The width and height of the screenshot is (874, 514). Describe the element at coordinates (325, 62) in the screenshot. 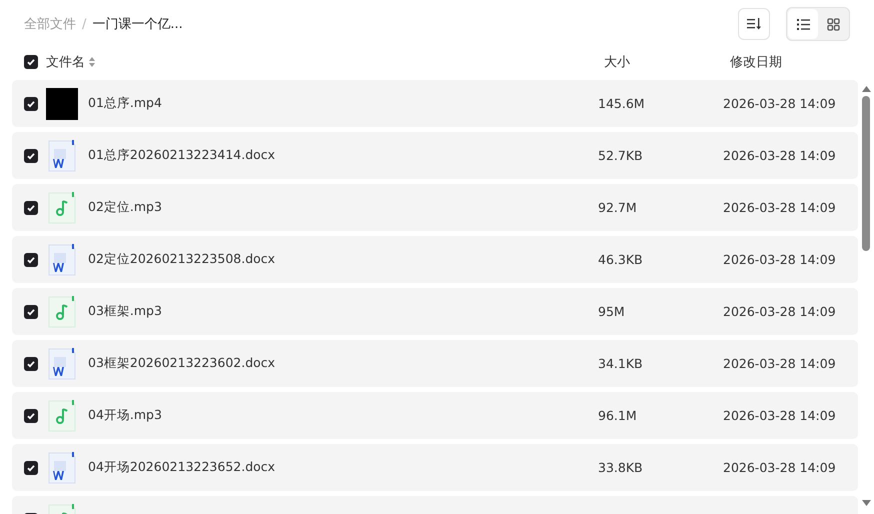

I see `column-header: 文件名` at that location.